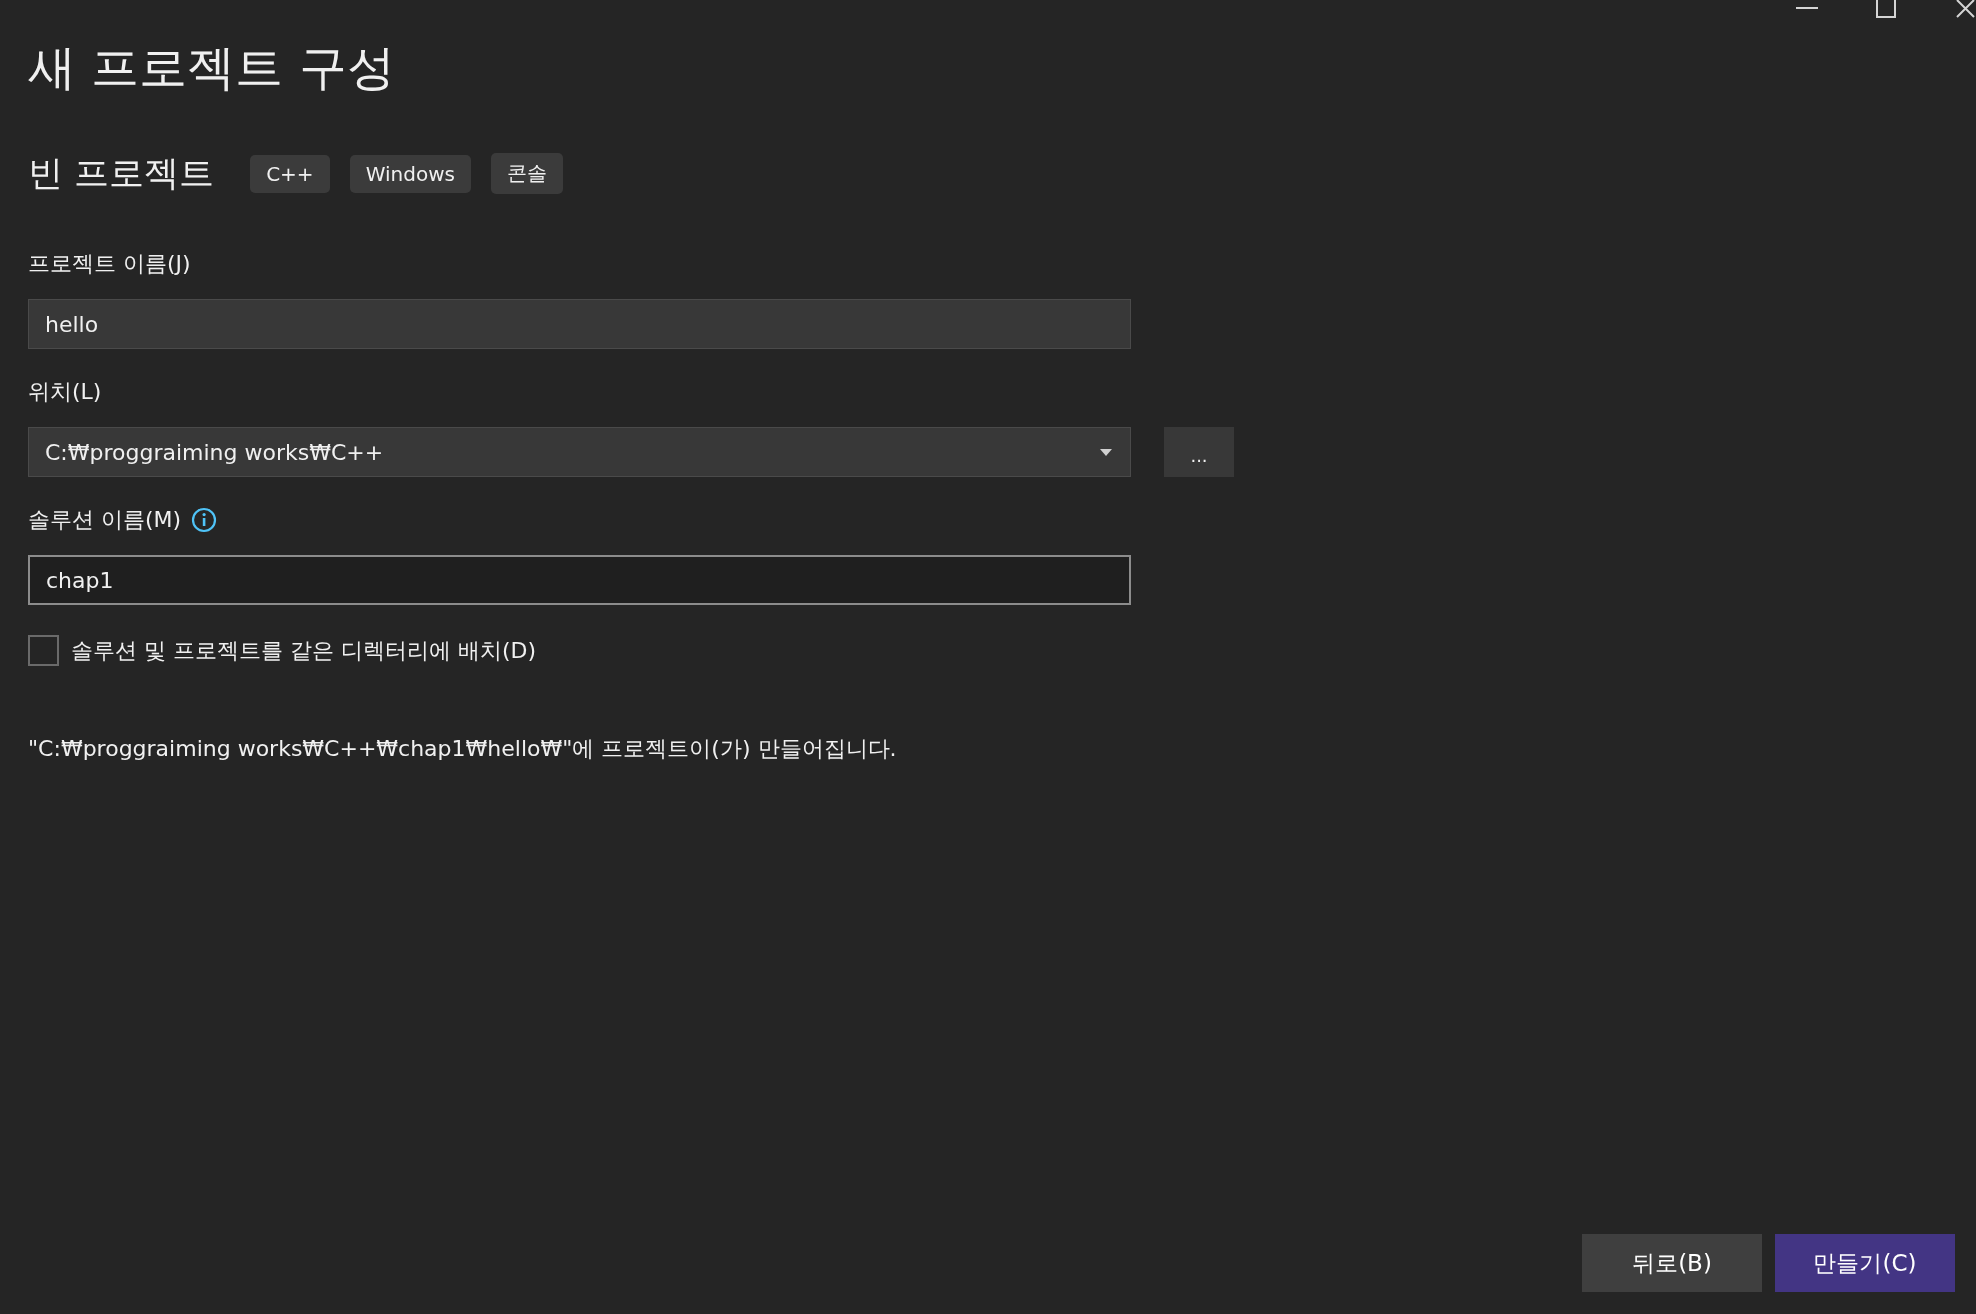 Image resolution: width=1976 pixels, height=1314 pixels. Describe the element at coordinates (526, 173) in the screenshot. I see `tag: 콘솔` at that location.